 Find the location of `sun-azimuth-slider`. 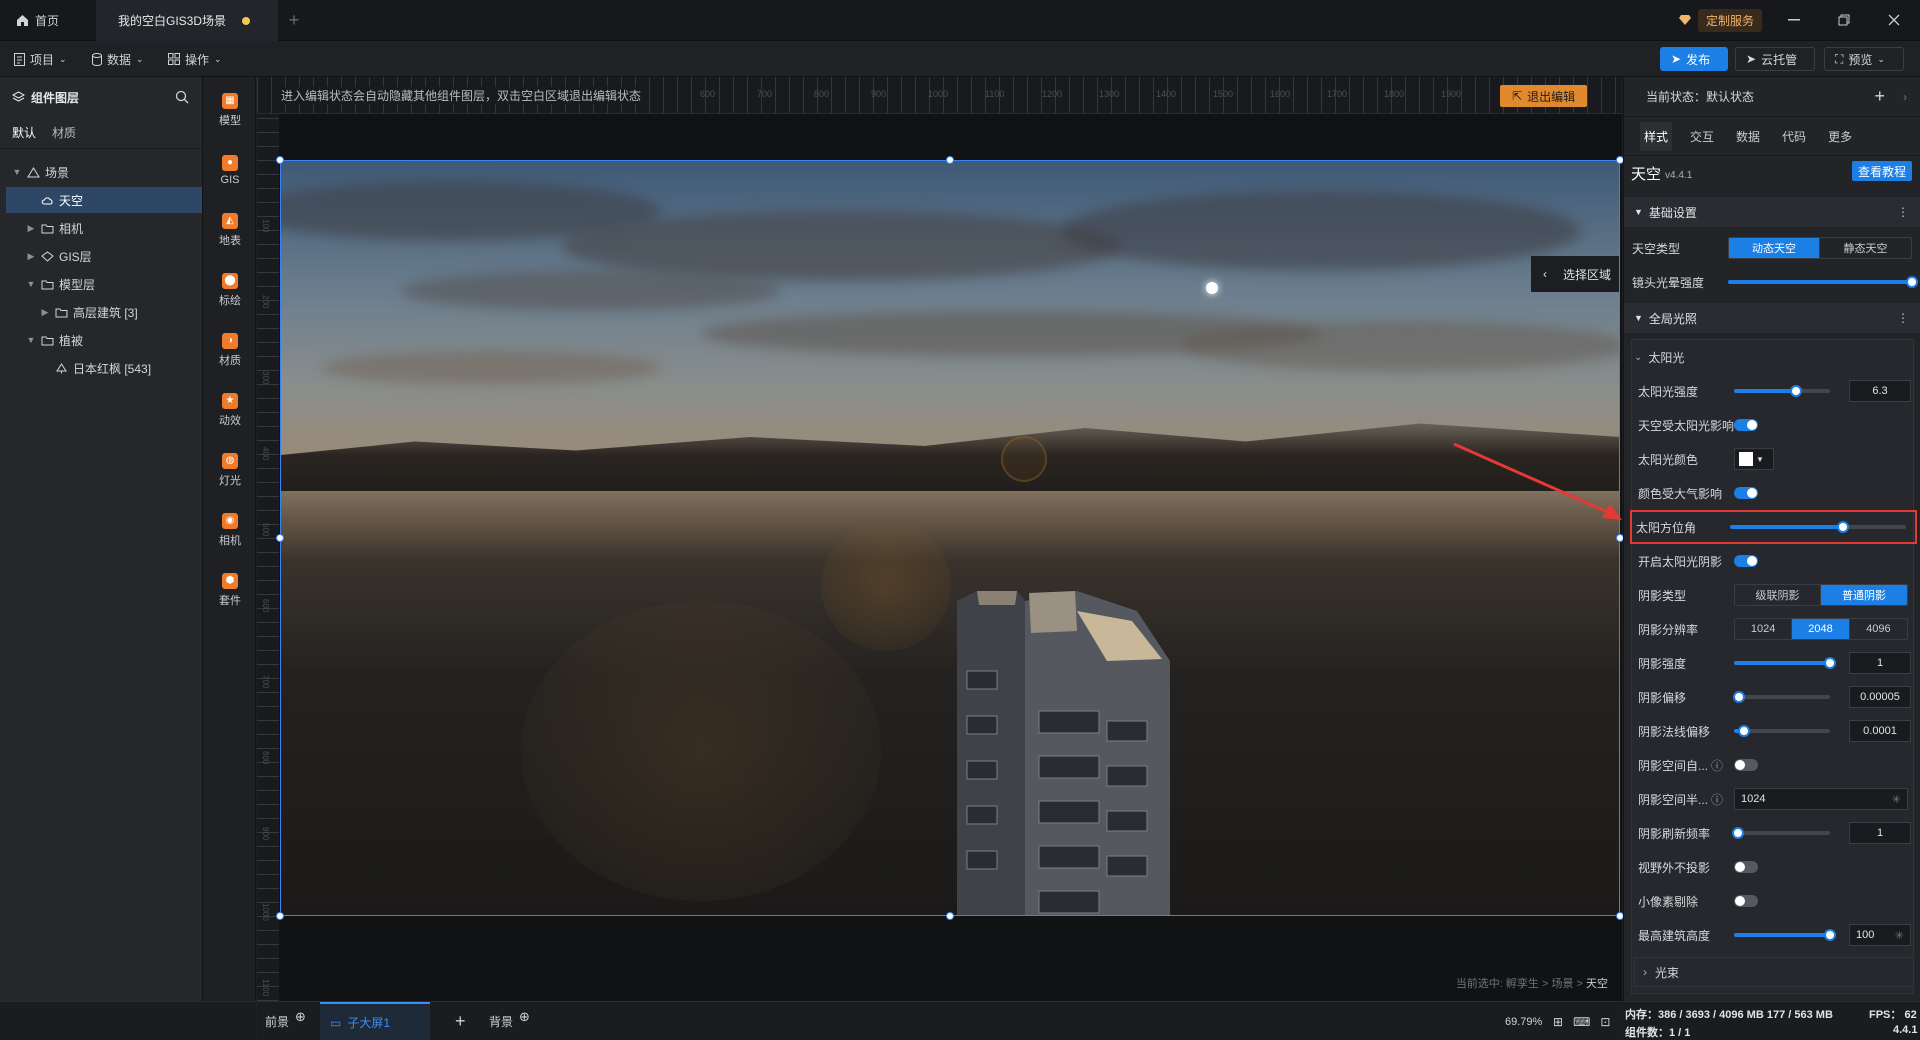

sun-azimuth-slider is located at coordinates (1818, 527).